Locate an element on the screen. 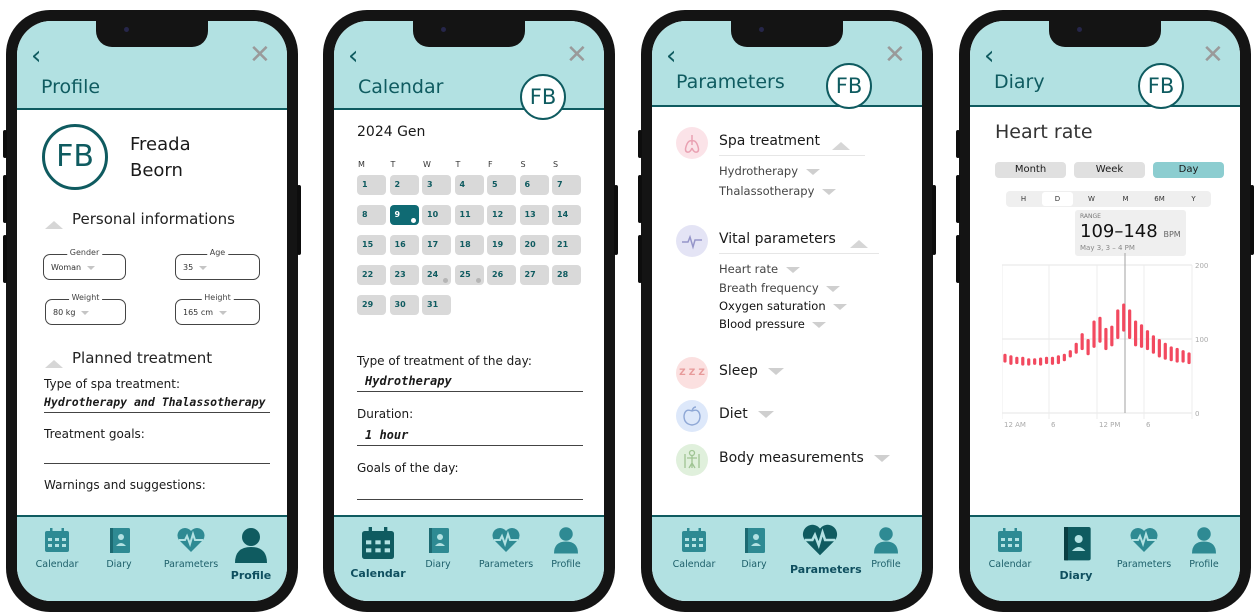 Image resolution: width=1256 pixels, height=615 pixels. item-blood-pressure: Blood pressure is located at coordinates (773, 324).